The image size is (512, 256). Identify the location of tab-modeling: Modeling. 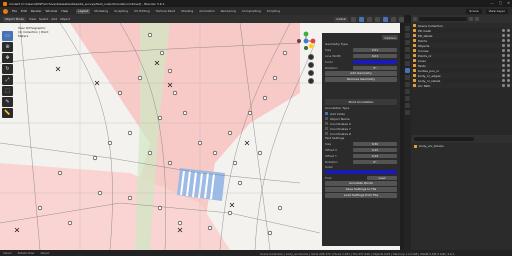
(101, 11).